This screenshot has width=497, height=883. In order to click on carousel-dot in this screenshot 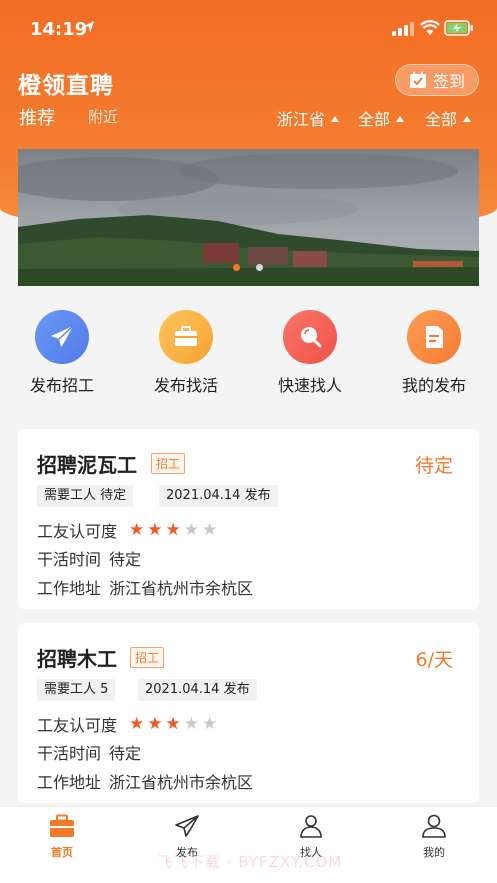, I will do `click(259, 267)`.